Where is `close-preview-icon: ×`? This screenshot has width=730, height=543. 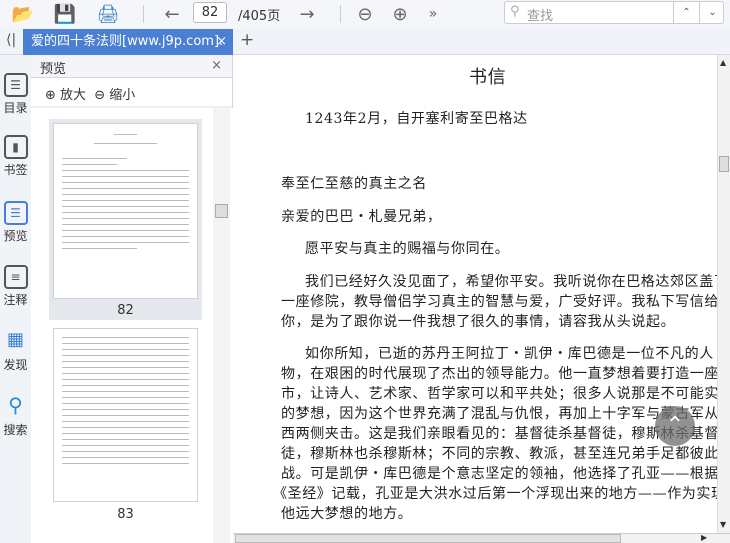 close-preview-icon: × is located at coordinates (216, 65).